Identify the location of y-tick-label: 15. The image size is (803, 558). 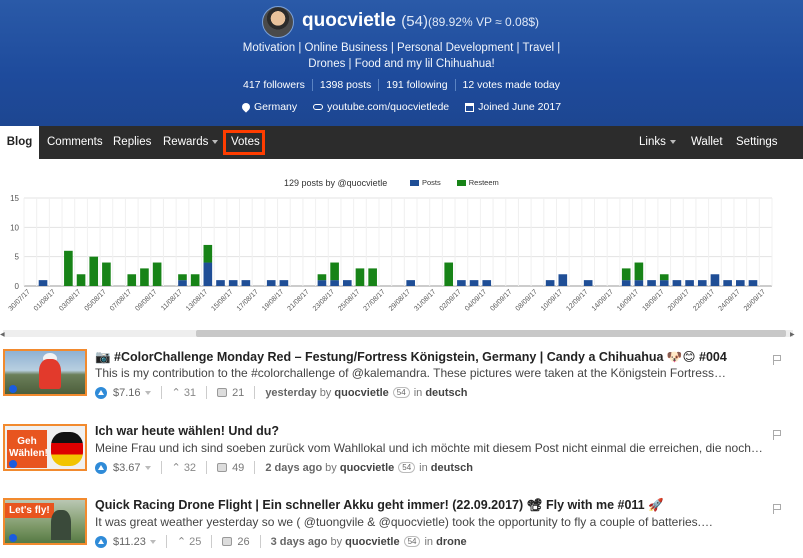
(14, 198).